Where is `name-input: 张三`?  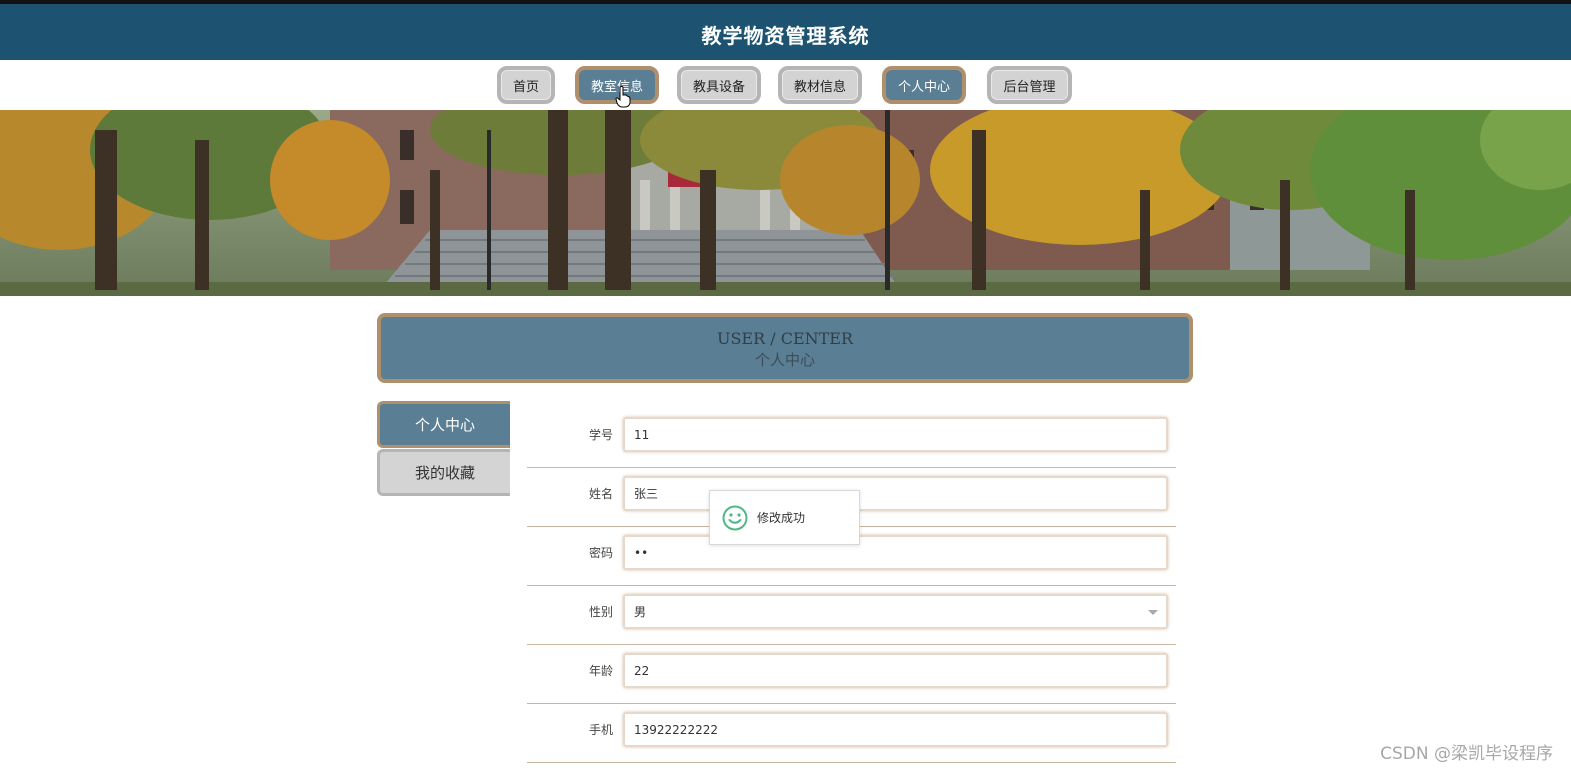
name-input: 张三 is located at coordinates (895, 493).